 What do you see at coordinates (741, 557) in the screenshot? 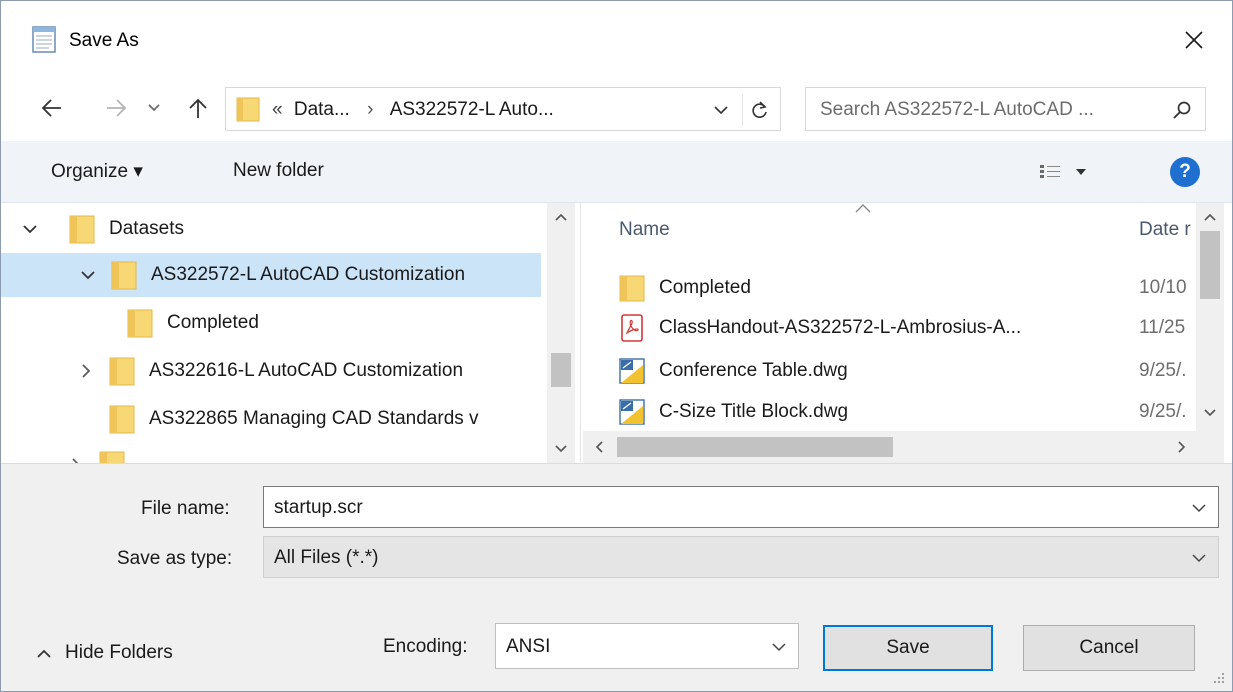
I see `save-as-type-select: All Files (*.*)` at bounding box center [741, 557].